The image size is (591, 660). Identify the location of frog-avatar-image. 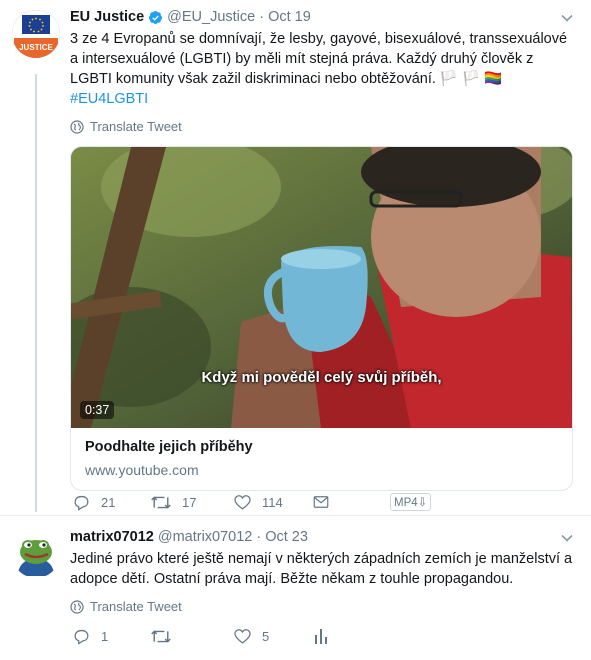
(36, 554).